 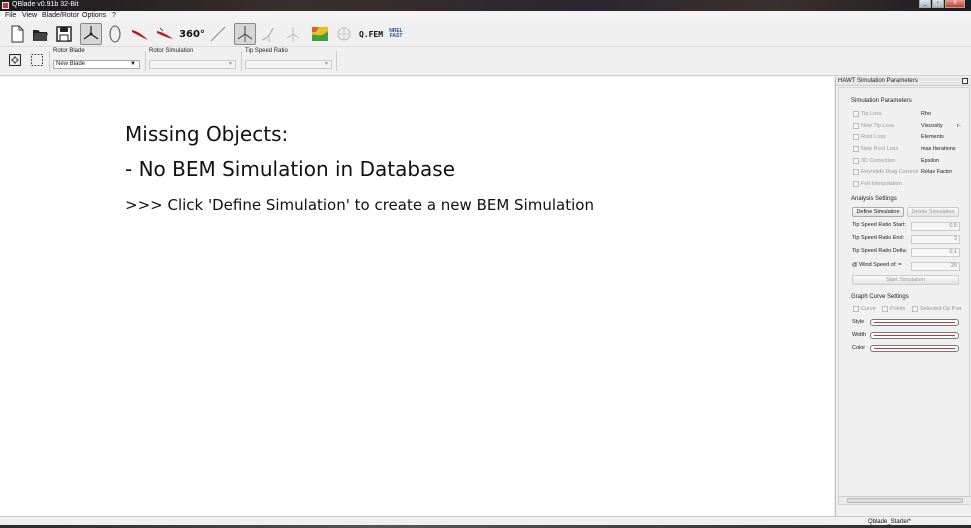 What do you see at coordinates (925, 4) in the screenshot?
I see `minimize-button: _` at bounding box center [925, 4].